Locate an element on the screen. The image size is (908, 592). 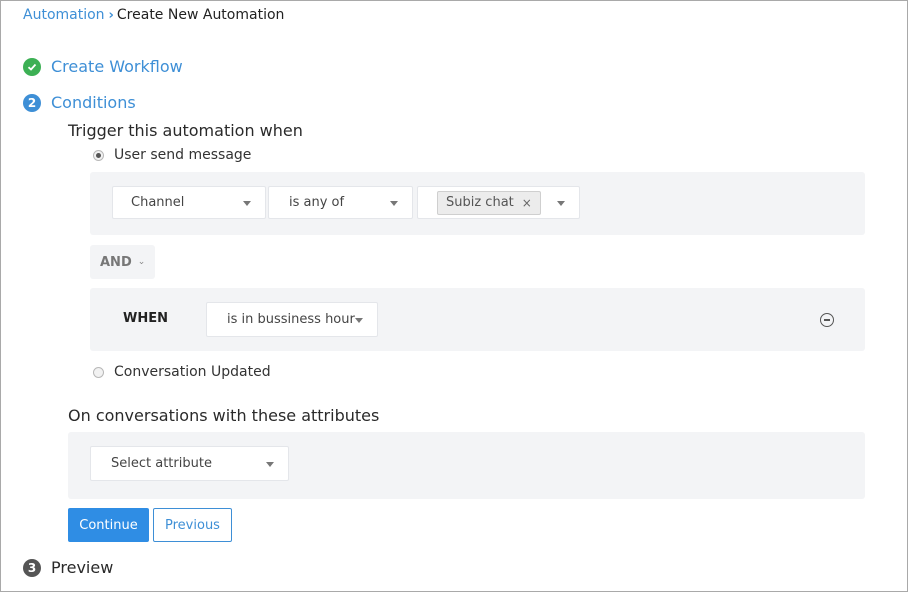
trigger-title: Trigger this automation when is located at coordinates (185, 130).